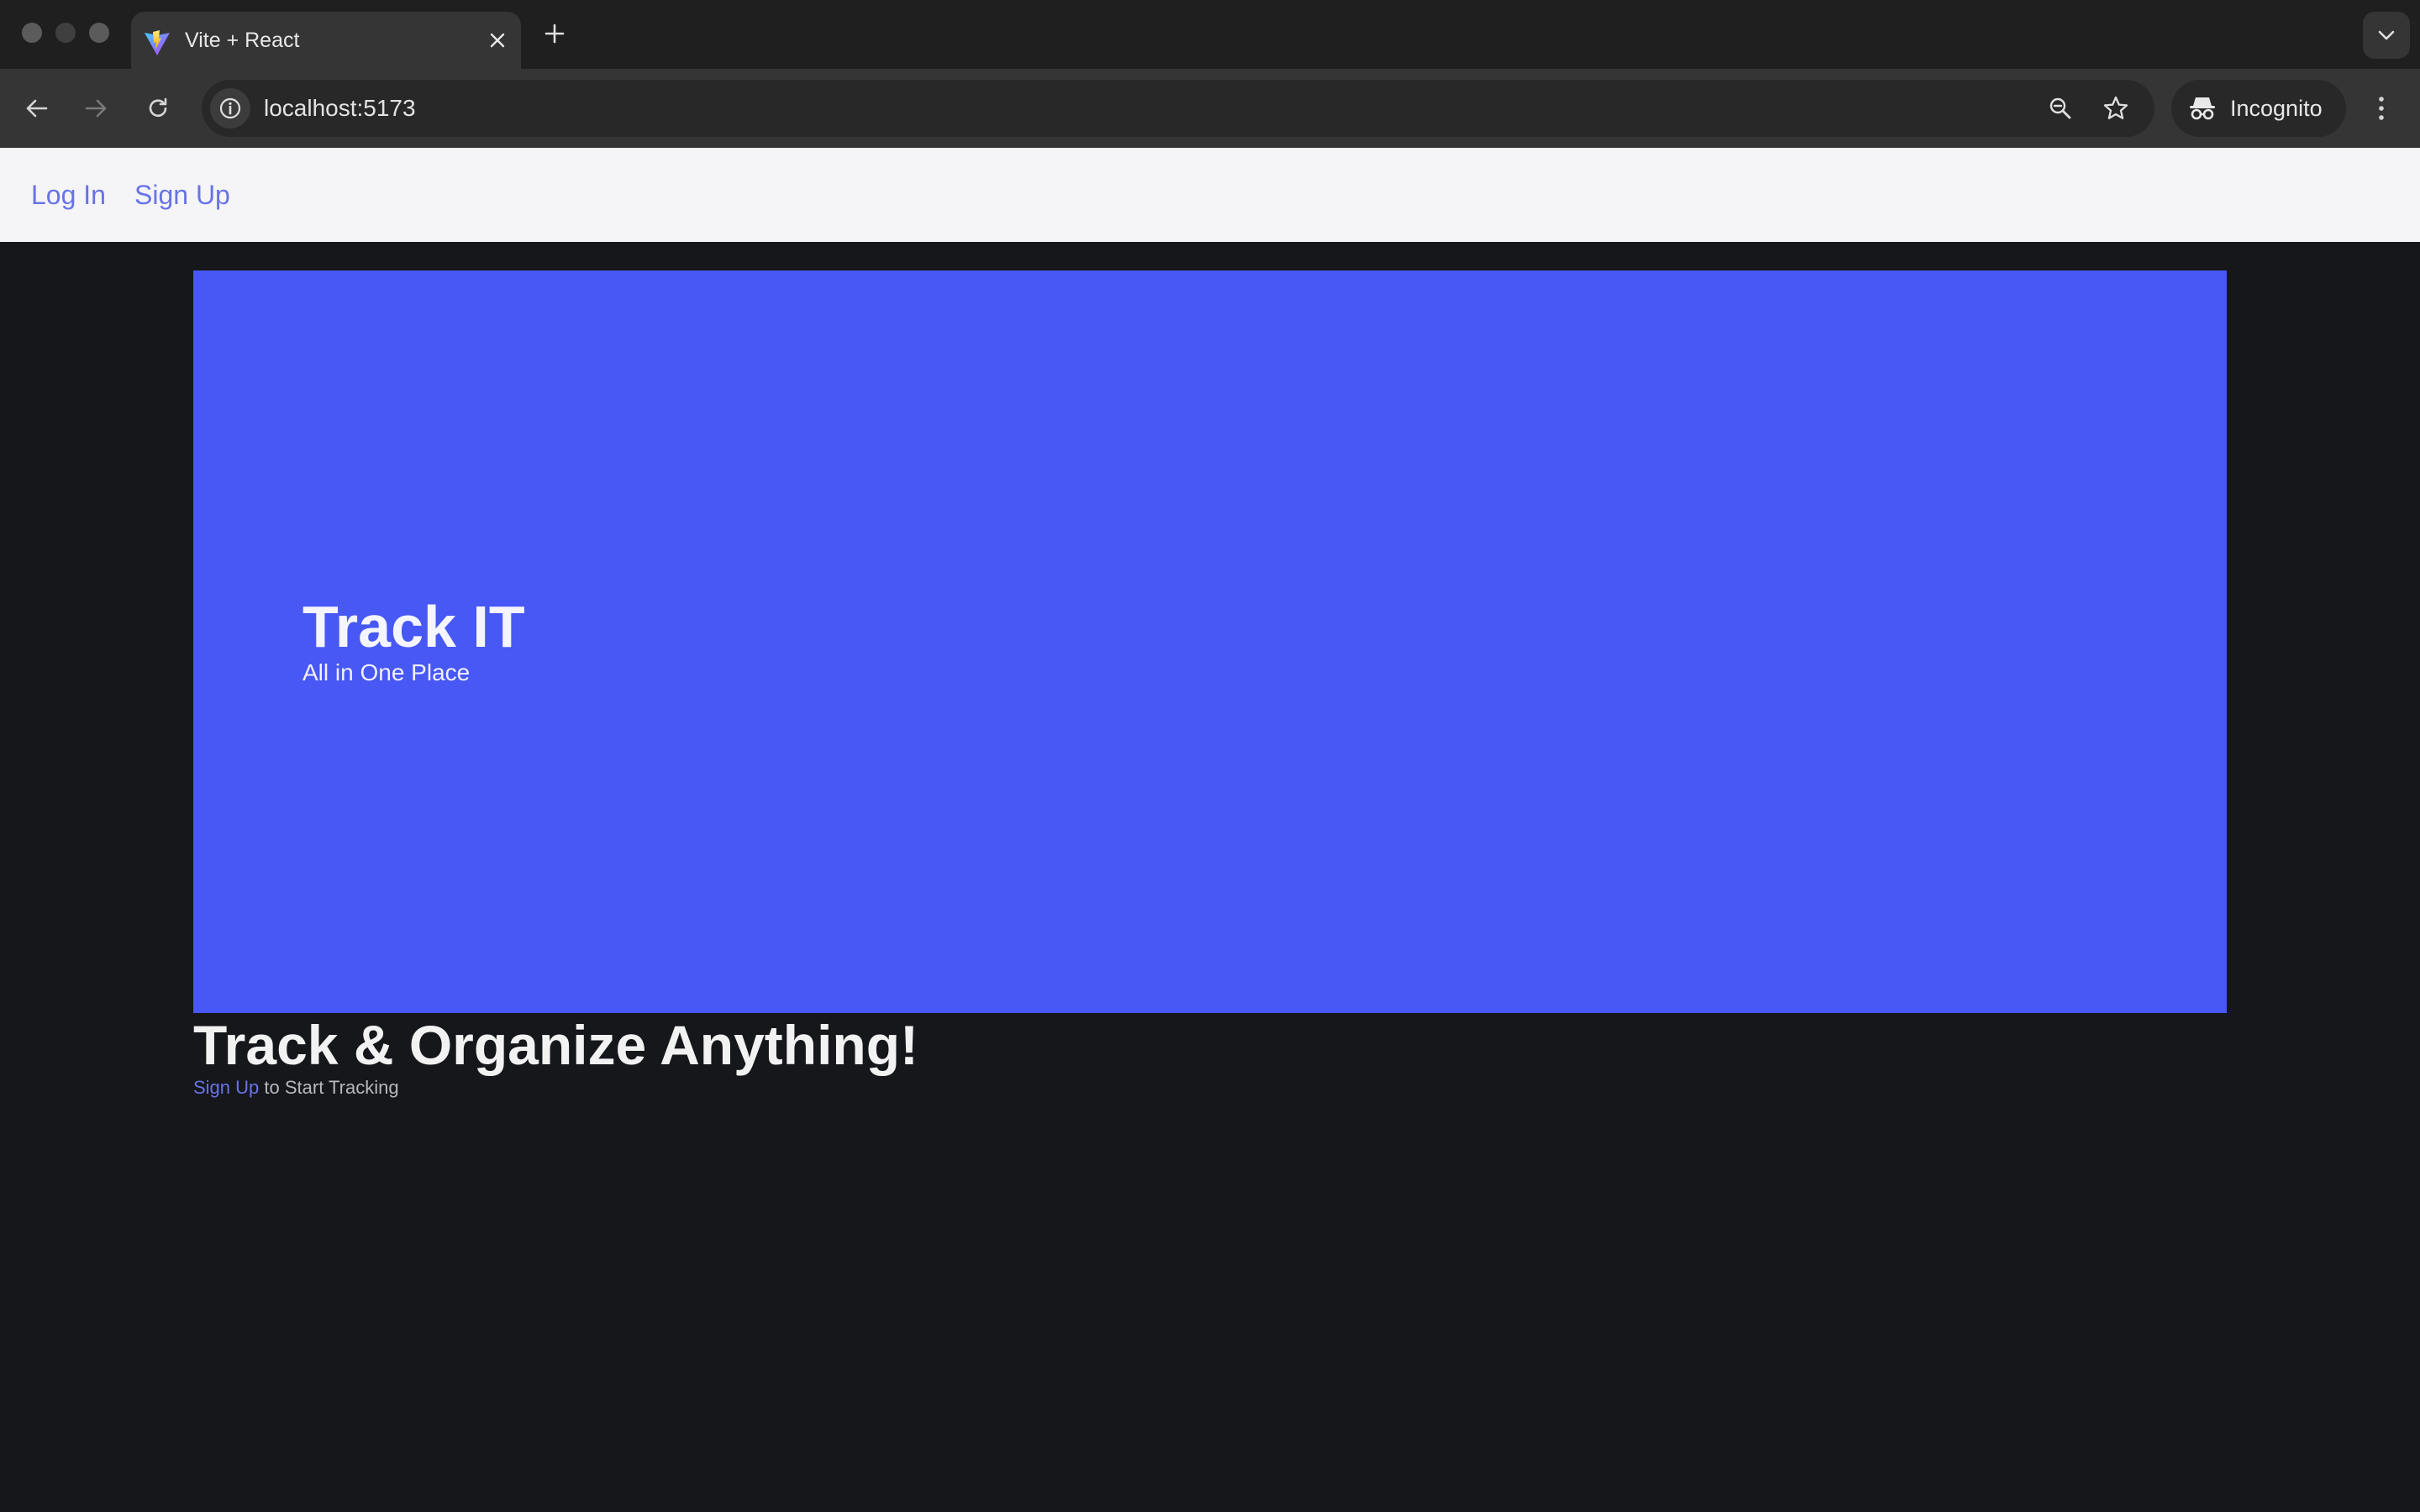 The height and width of the screenshot is (1512, 2420). What do you see at coordinates (230, 108) in the screenshot?
I see `site-info-icon` at bounding box center [230, 108].